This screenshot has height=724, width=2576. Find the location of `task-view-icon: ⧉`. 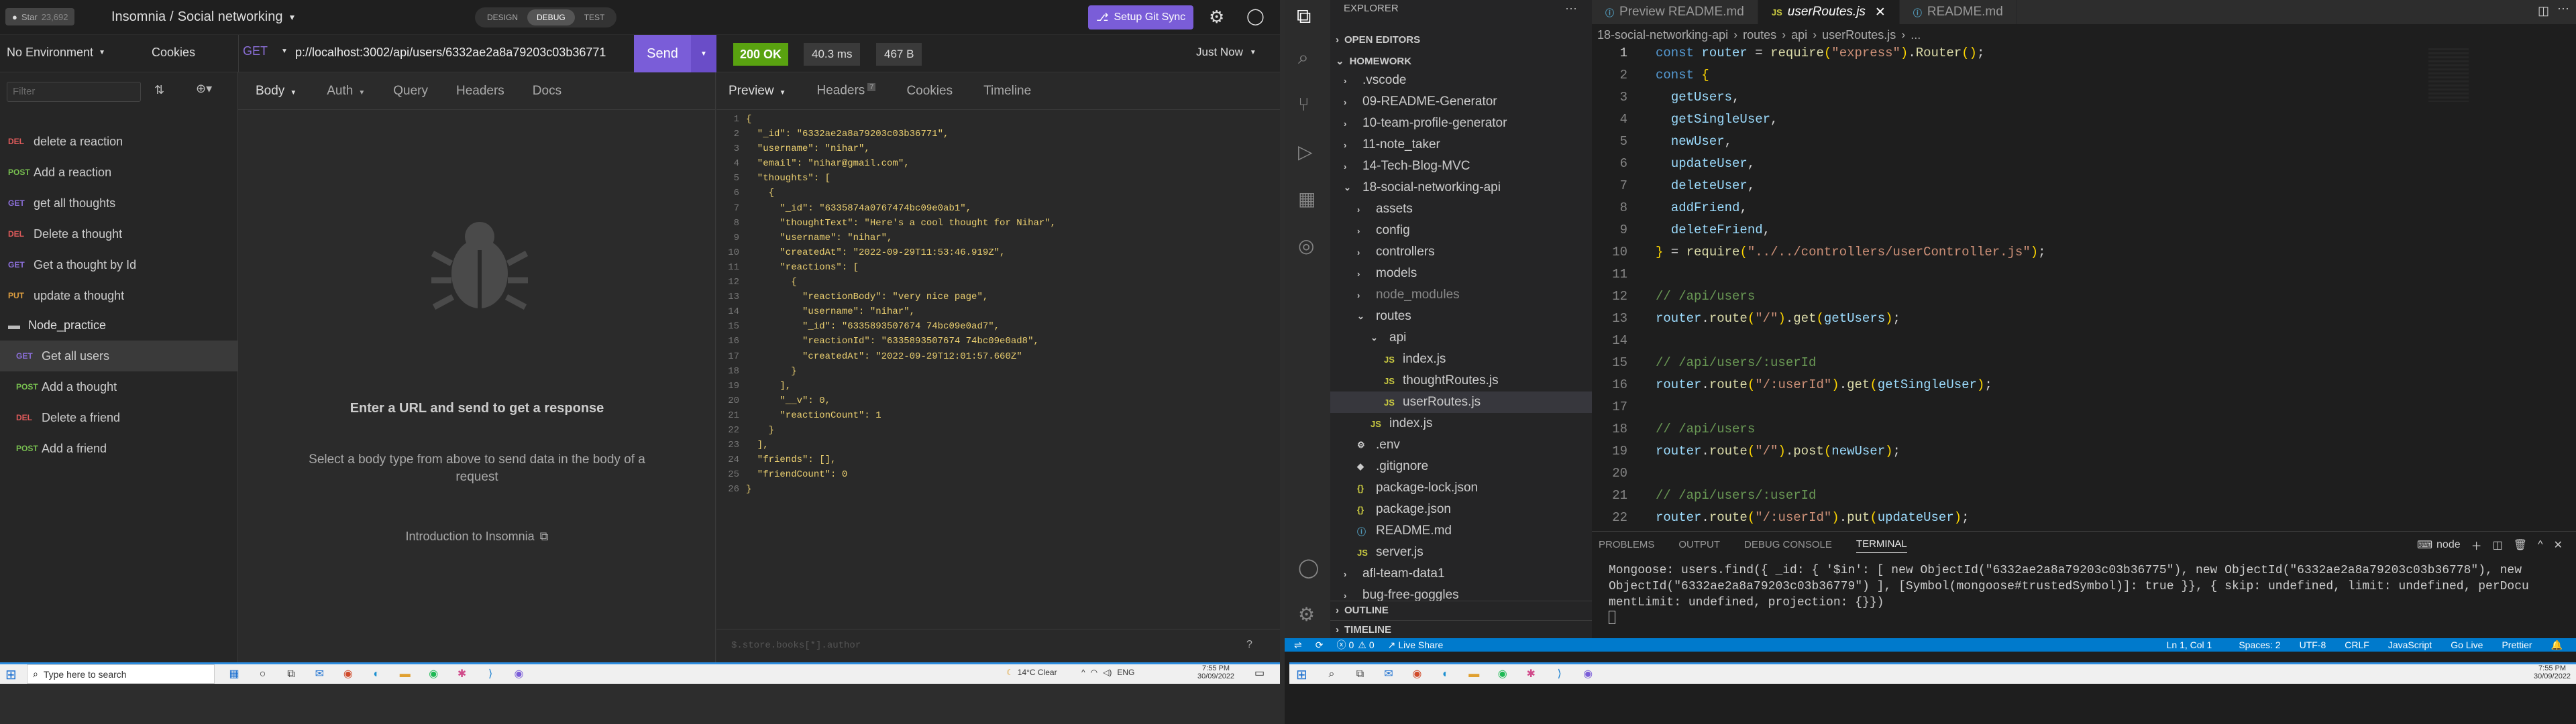

task-view-icon: ⧉ is located at coordinates (291, 674).